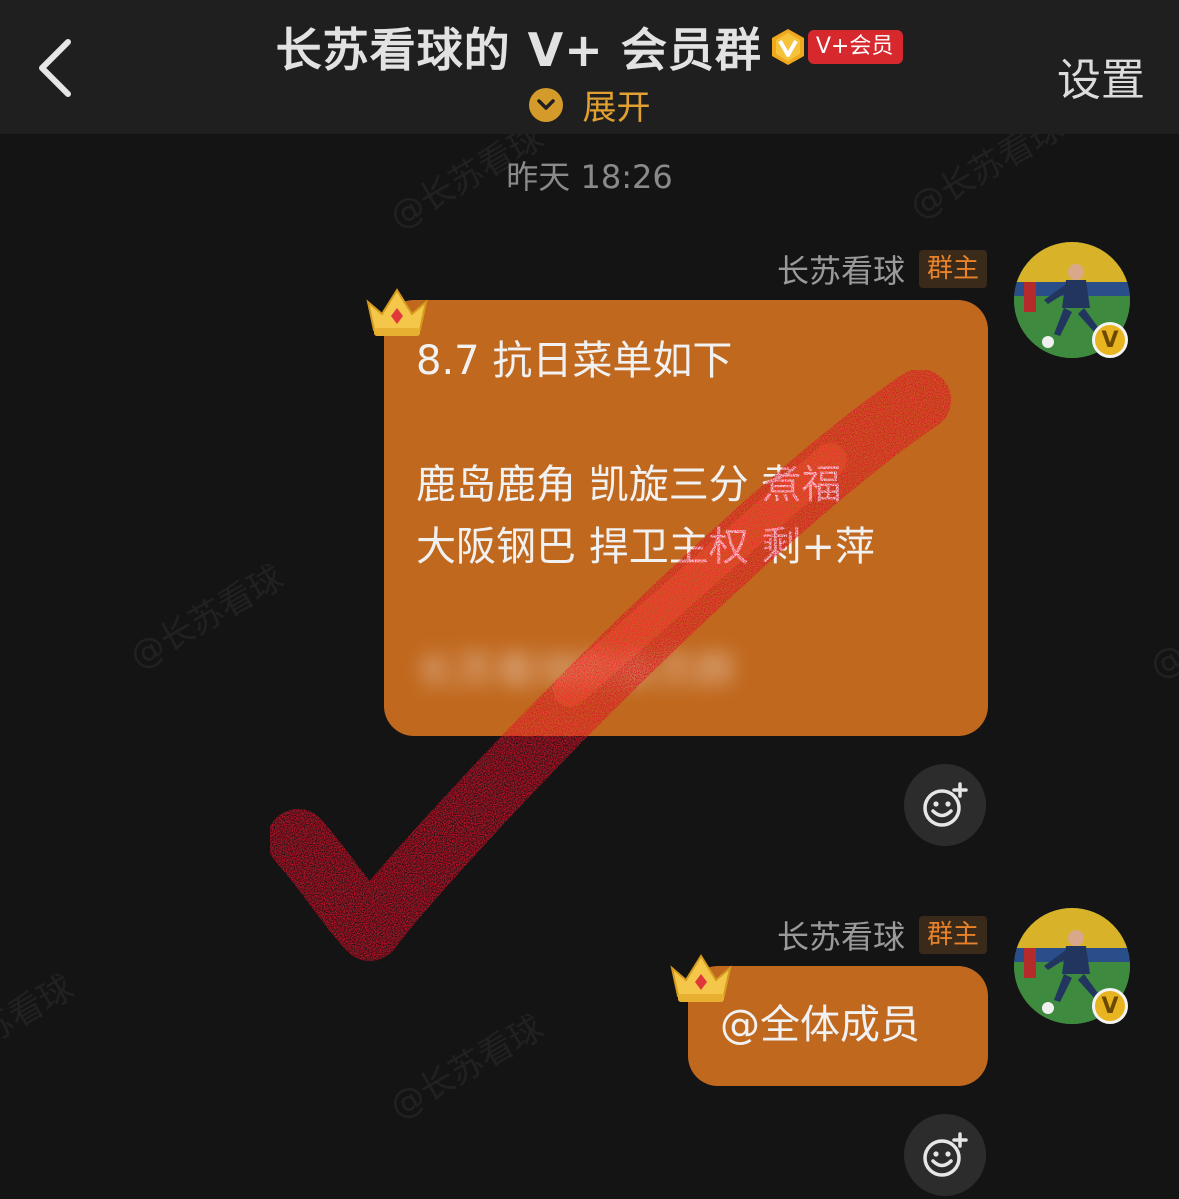  I want to click on blurred-text: 长苏看球的会员群, so click(576, 671).